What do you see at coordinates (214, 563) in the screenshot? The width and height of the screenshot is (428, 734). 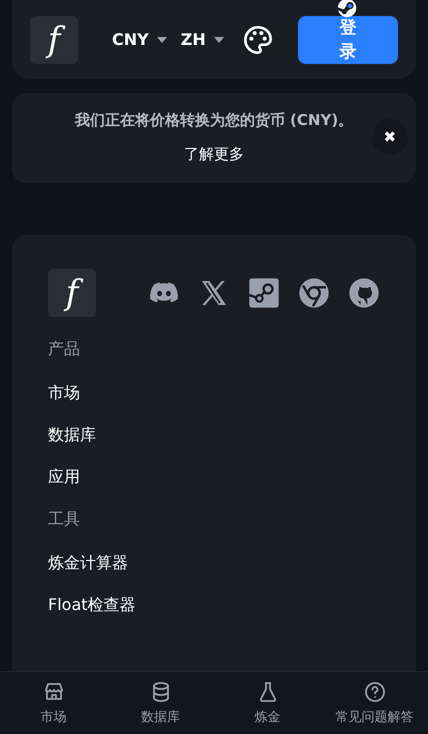 I see `footer-link: 炼金计算器` at bounding box center [214, 563].